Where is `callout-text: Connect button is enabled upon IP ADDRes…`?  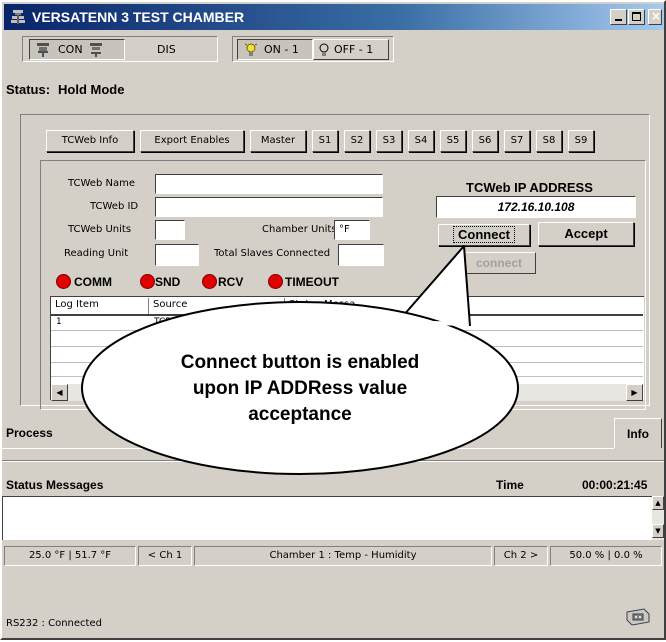
callout-text: Connect button is enabled upon IP ADDRes… is located at coordinates (300, 389).